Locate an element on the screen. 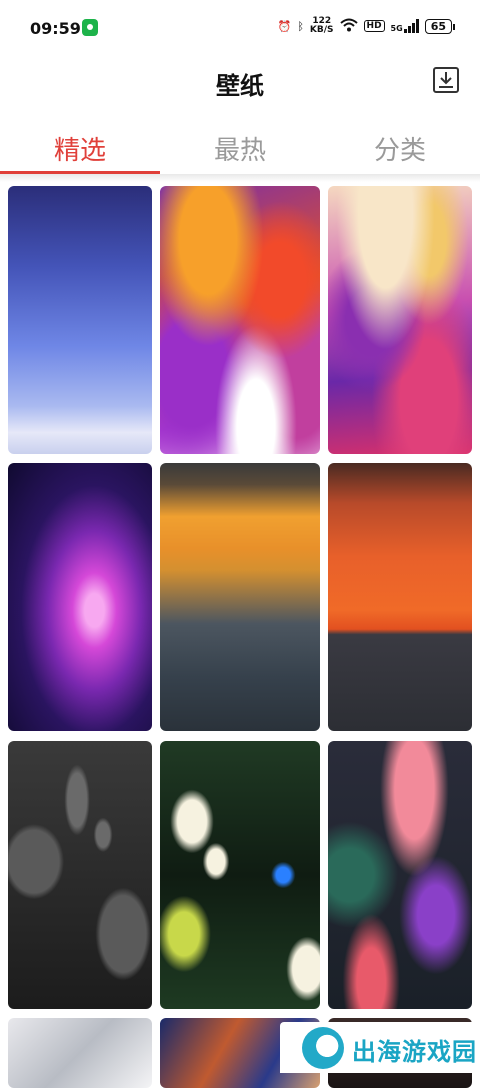 This screenshot has width=480, height=1088. app-header: 壁纸 is located at coordinates (240, 87).